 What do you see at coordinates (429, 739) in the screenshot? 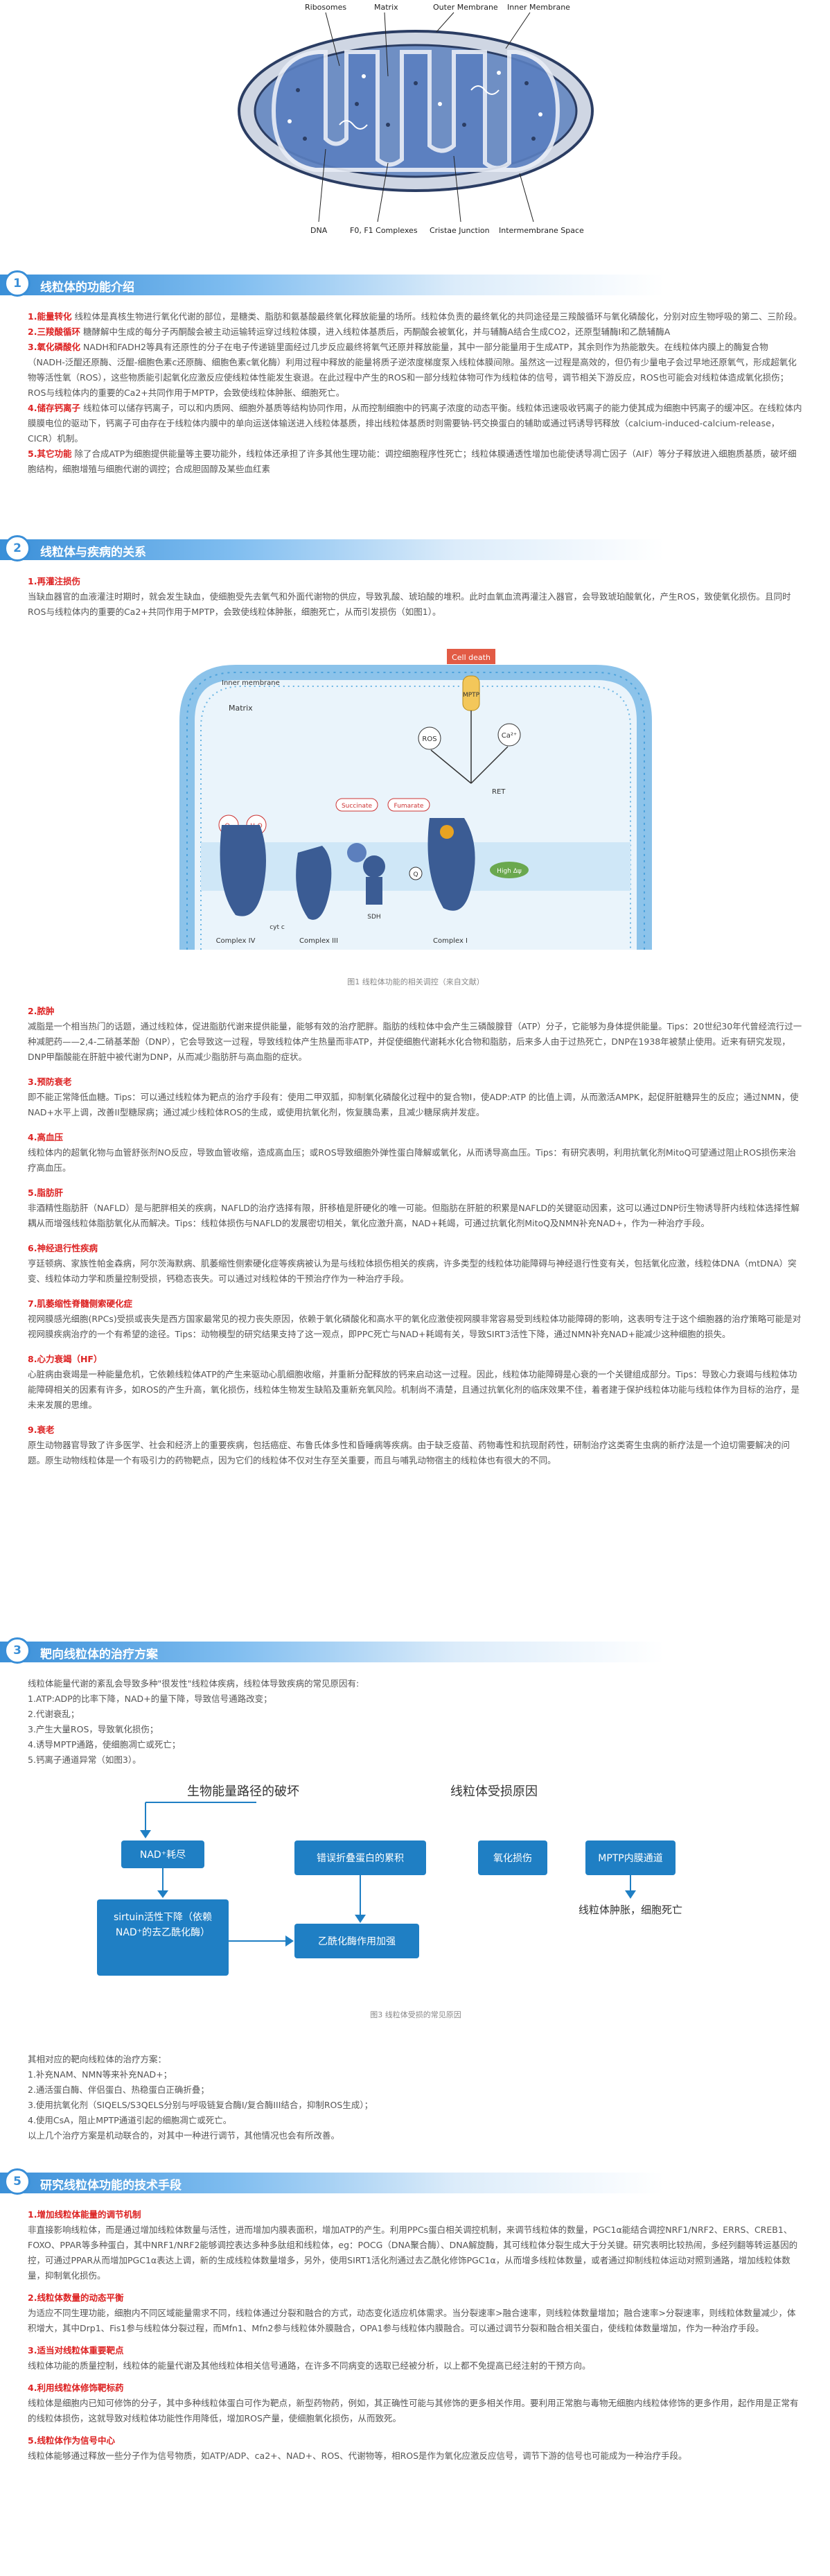
I see `ros-label: ROS` at bounding box center [429, 739].